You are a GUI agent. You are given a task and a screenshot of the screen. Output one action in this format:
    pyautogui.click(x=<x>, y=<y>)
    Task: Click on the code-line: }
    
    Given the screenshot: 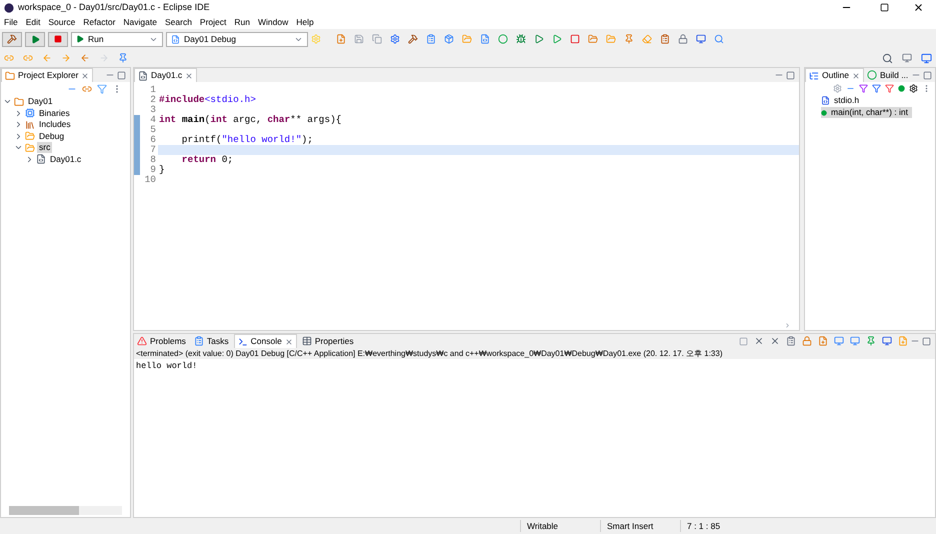 What is the action you would take?
    pyautogui.click(x=162, y=170)
    